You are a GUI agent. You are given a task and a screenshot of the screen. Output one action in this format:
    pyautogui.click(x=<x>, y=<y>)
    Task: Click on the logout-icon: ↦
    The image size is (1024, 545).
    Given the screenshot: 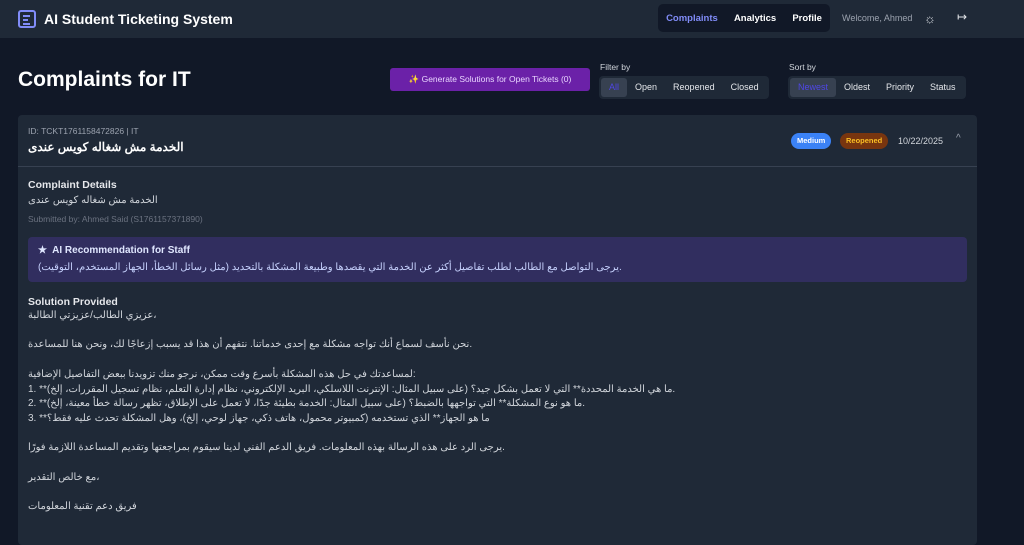 What is the action you would take?
    pyautogui.click(x=962, y=17)
    